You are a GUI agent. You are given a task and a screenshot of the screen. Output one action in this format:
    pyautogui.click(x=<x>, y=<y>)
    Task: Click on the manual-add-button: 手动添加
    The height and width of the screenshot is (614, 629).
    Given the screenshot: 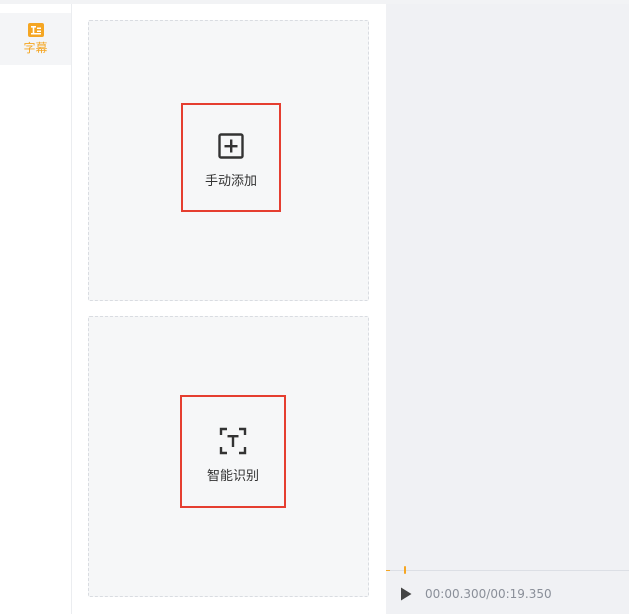 What is the action you would take?
    pyautogui.click(x=231, y=157)
    